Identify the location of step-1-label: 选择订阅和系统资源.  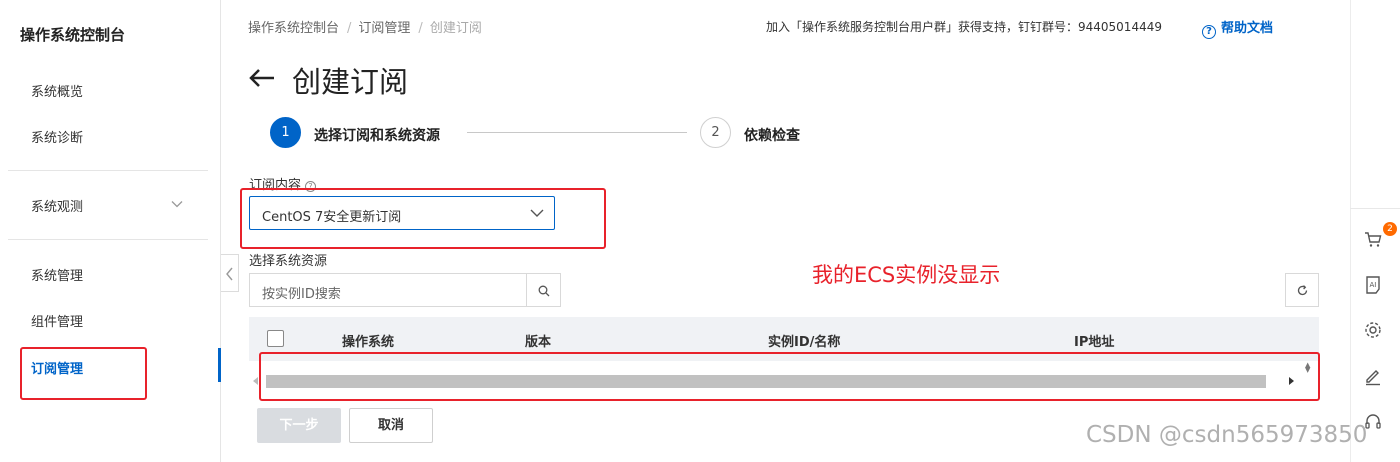
(377, 136).